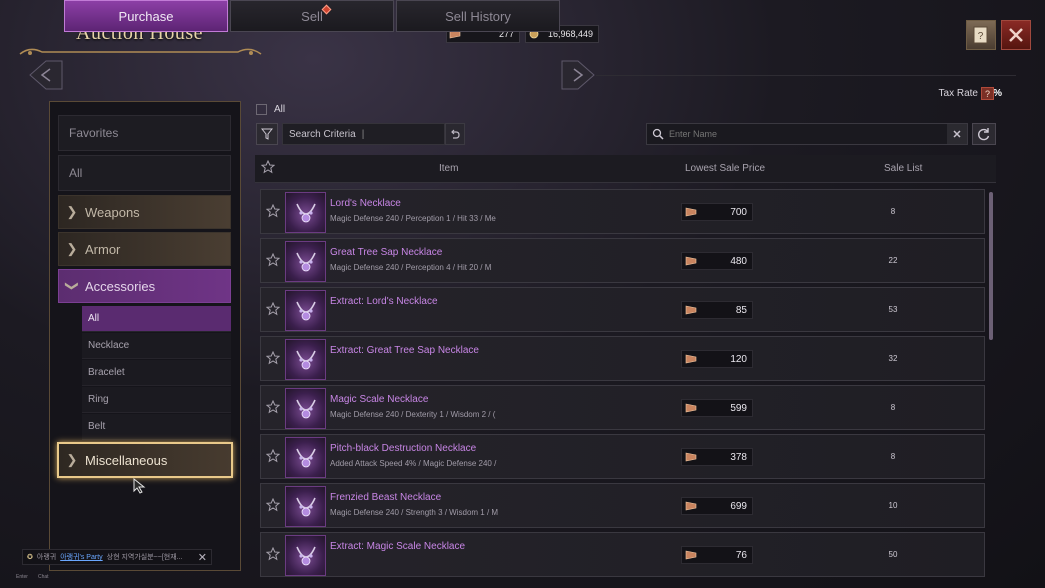 The width and height of the screenshot is (1045, 588). Describe the element at coordinates (717, 457) in the screenshot. I see `lowest-price: 378` at that location.